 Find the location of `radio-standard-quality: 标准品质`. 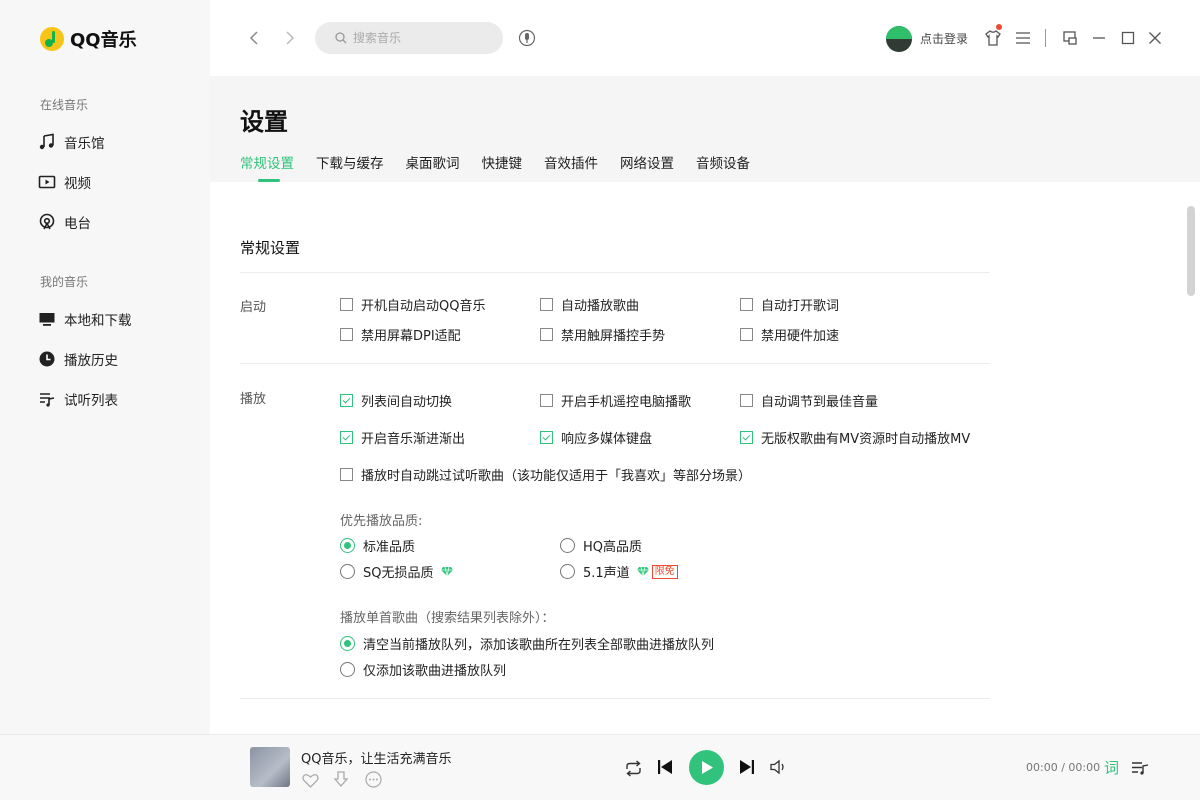

radio-standard-quality: 标准品质 is located at coordinates (377, 545).